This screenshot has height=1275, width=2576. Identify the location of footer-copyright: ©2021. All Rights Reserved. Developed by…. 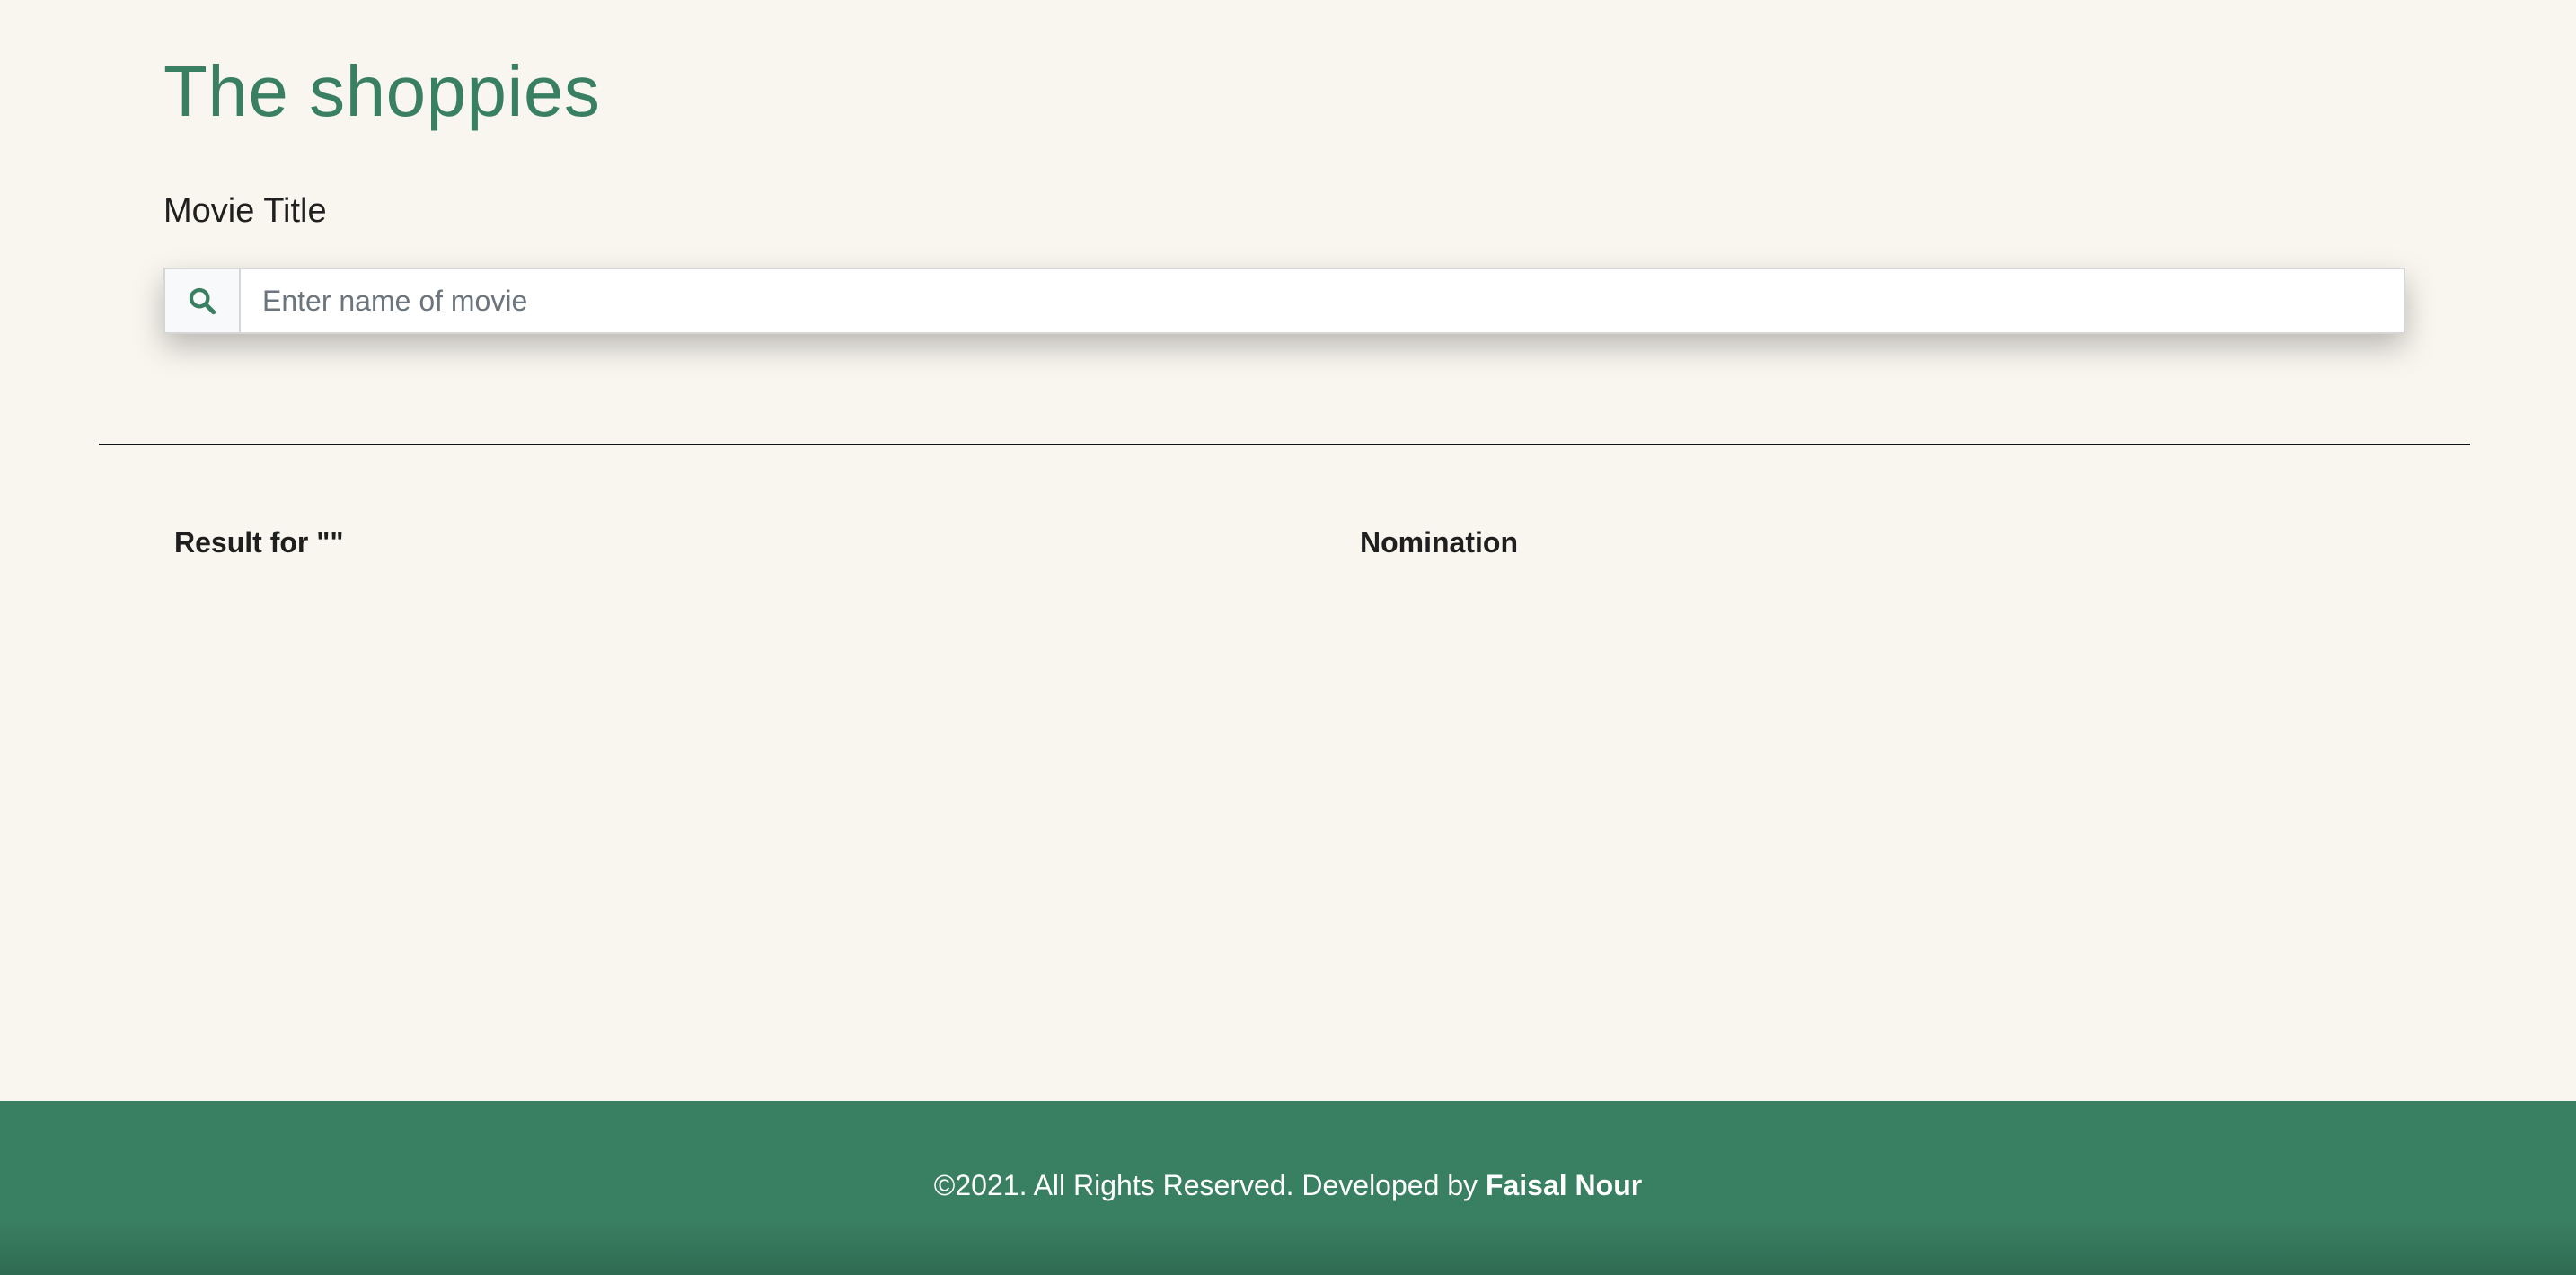
(1288, 1185).